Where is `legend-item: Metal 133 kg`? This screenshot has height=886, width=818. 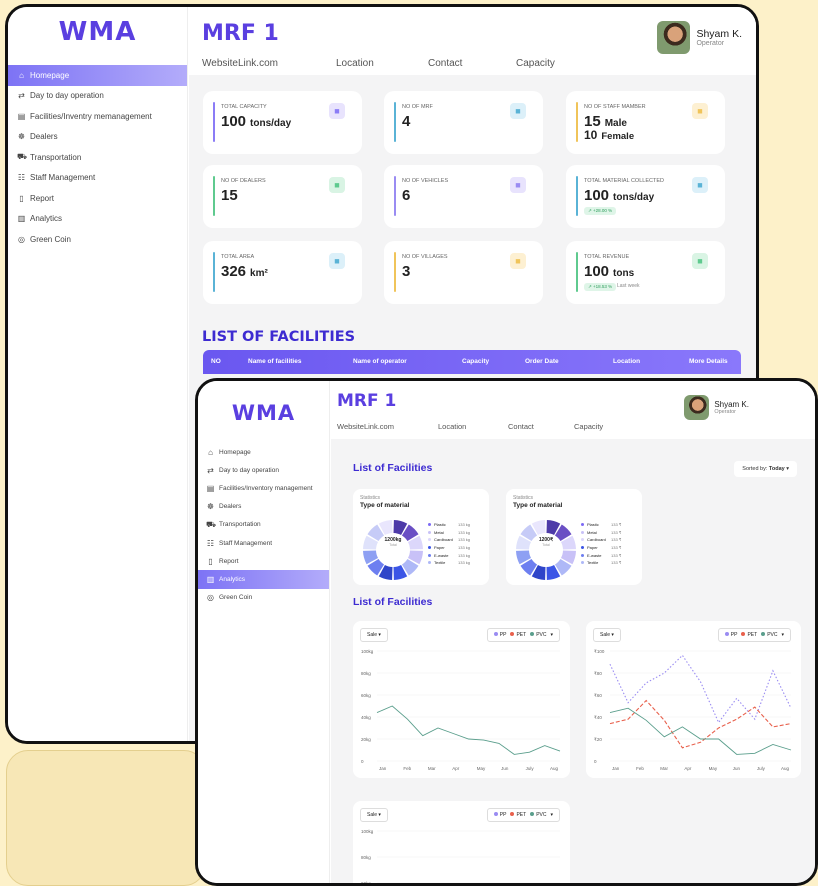
legend-item: Metal 133 kg is located at coordinates (449, 533).